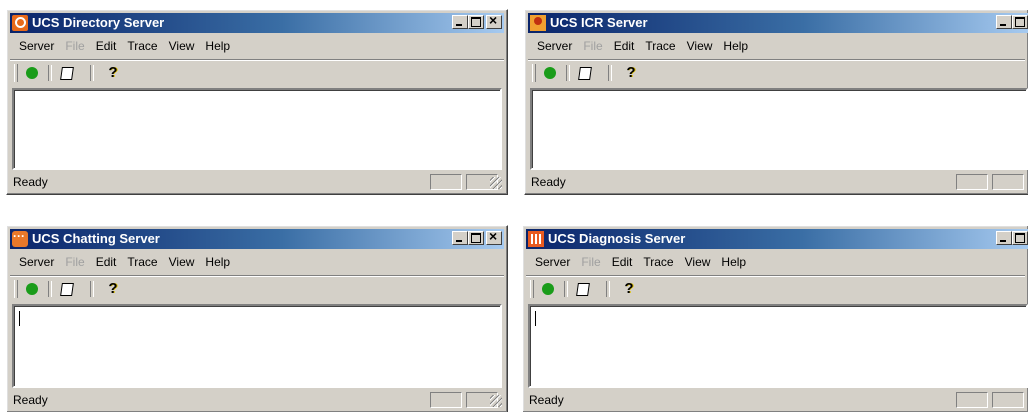  Describe the element at coordinates (20, 23) in the screenshot. I see `directory-icon` at that location.